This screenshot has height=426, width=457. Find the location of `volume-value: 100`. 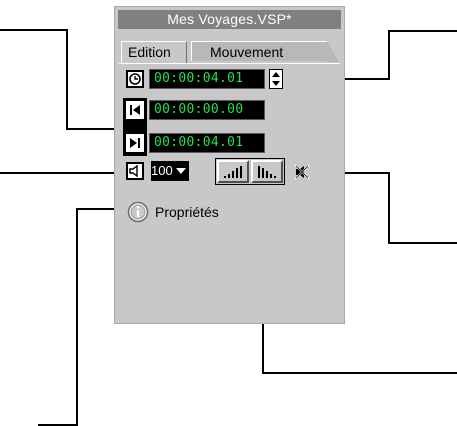

volume-value: 100 is located at coordinates (162, 171).